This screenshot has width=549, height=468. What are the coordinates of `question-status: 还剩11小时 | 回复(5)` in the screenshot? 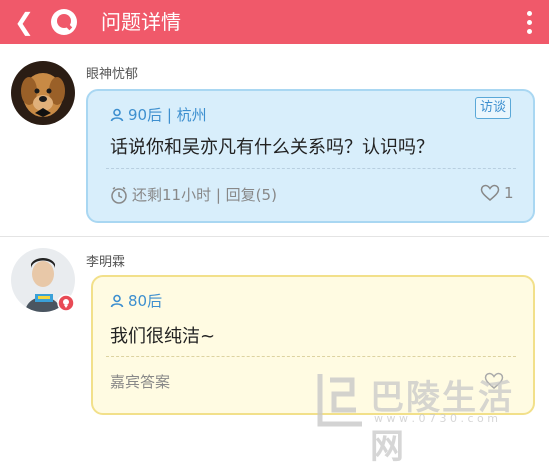 It's located at (193, 194).